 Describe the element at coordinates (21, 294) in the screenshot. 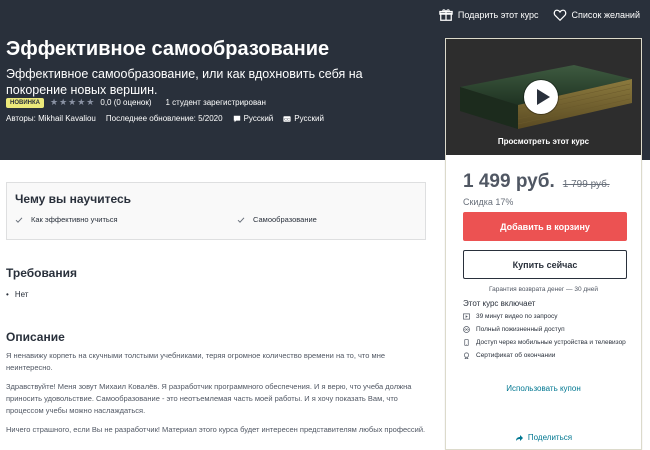

I see `requirement-text: Нет` at that location.